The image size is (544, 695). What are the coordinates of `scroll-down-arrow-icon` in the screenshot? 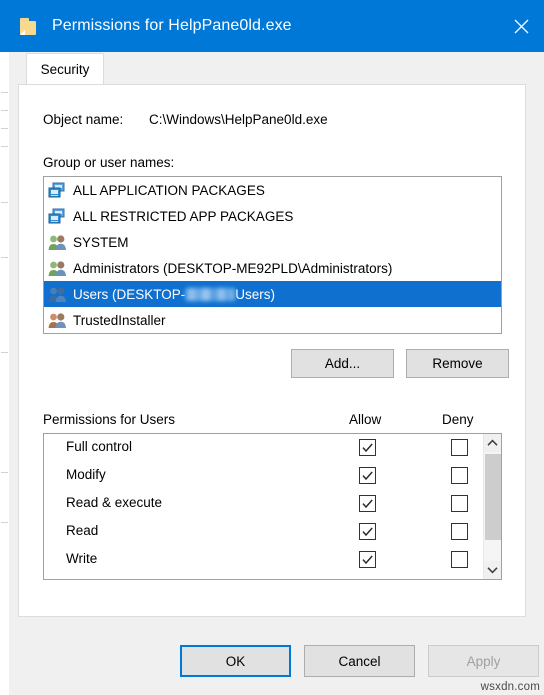 It's located at (492, 570).